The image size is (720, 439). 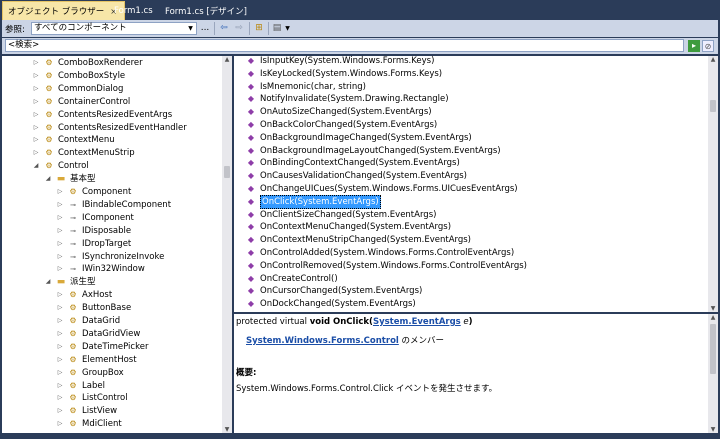 What do you see at coordinates (90, 373) in the screenshot?
I see `tree-item: ▷ ⚙ GroupBox` at bounding box center [90, 373].